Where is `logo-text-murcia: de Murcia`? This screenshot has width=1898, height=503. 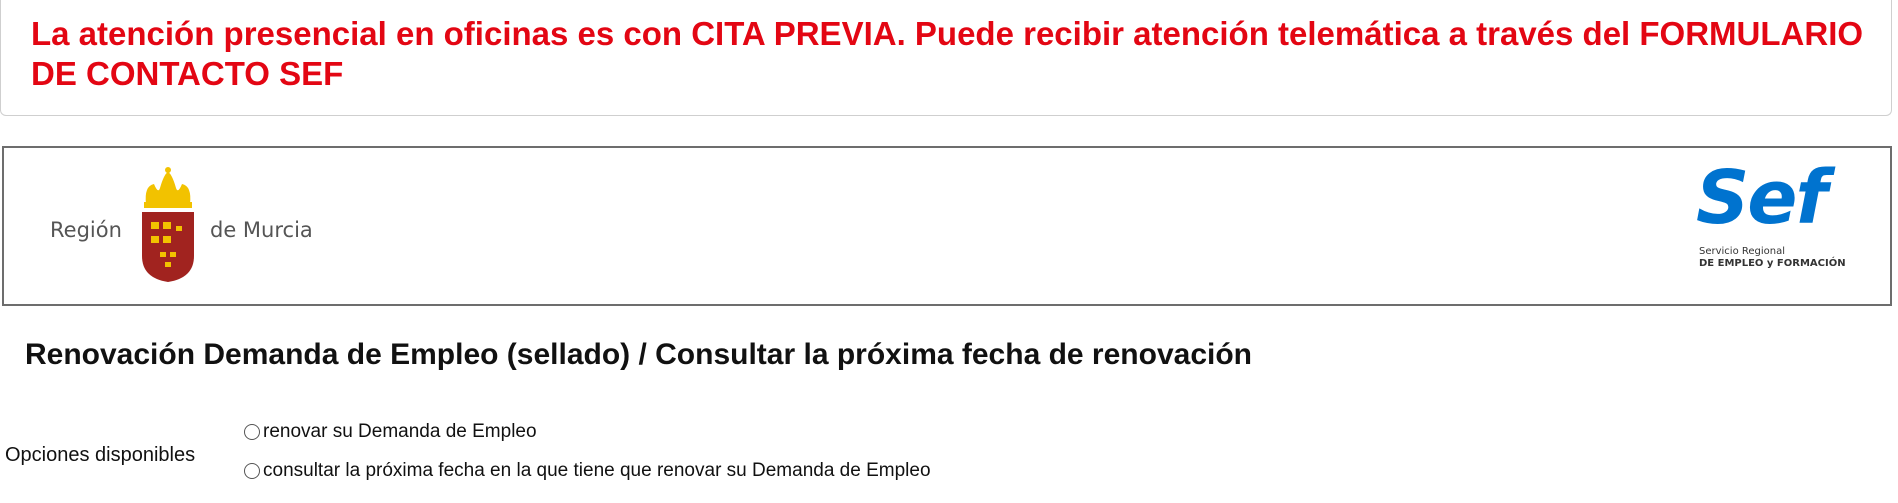
logo-text-murcia: de Murcia is located at coordinates (261, 230).